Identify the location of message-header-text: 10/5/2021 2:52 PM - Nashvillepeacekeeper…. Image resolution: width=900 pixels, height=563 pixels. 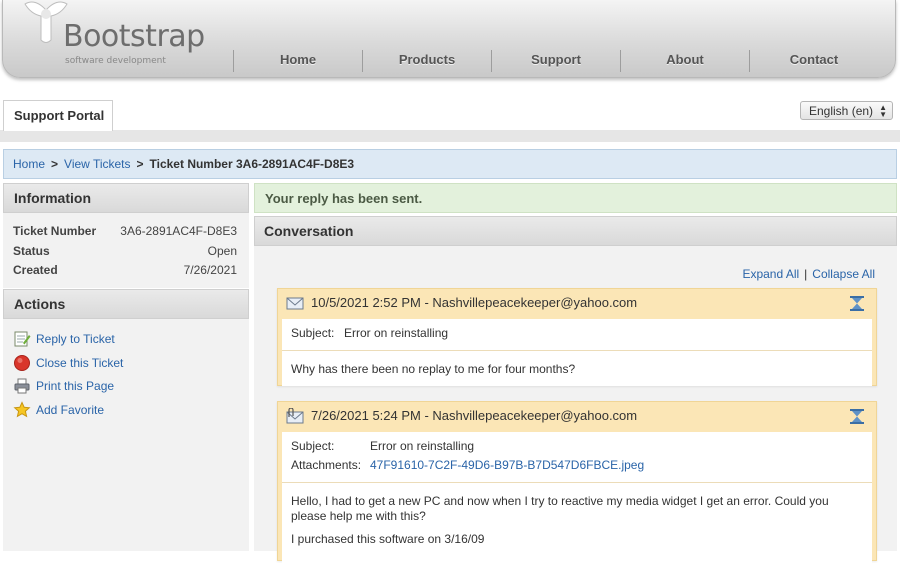
(474, 302).